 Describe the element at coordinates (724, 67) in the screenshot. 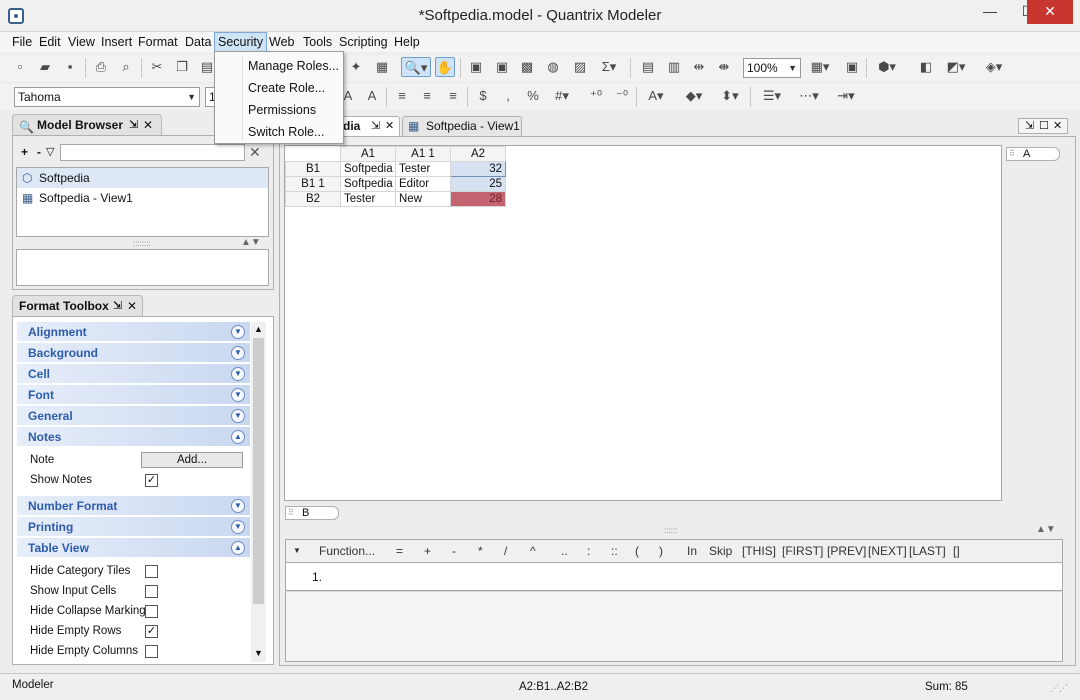

I see `merge-icon: ⇼` at that location.